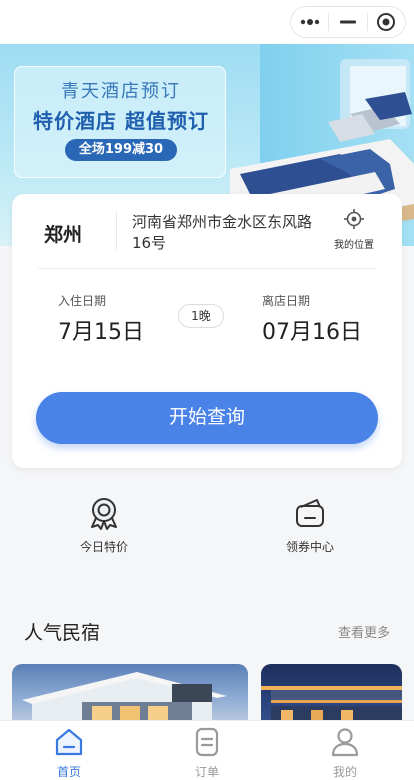  I want to click on checkin-date: 7月15日, so click(101, 330).